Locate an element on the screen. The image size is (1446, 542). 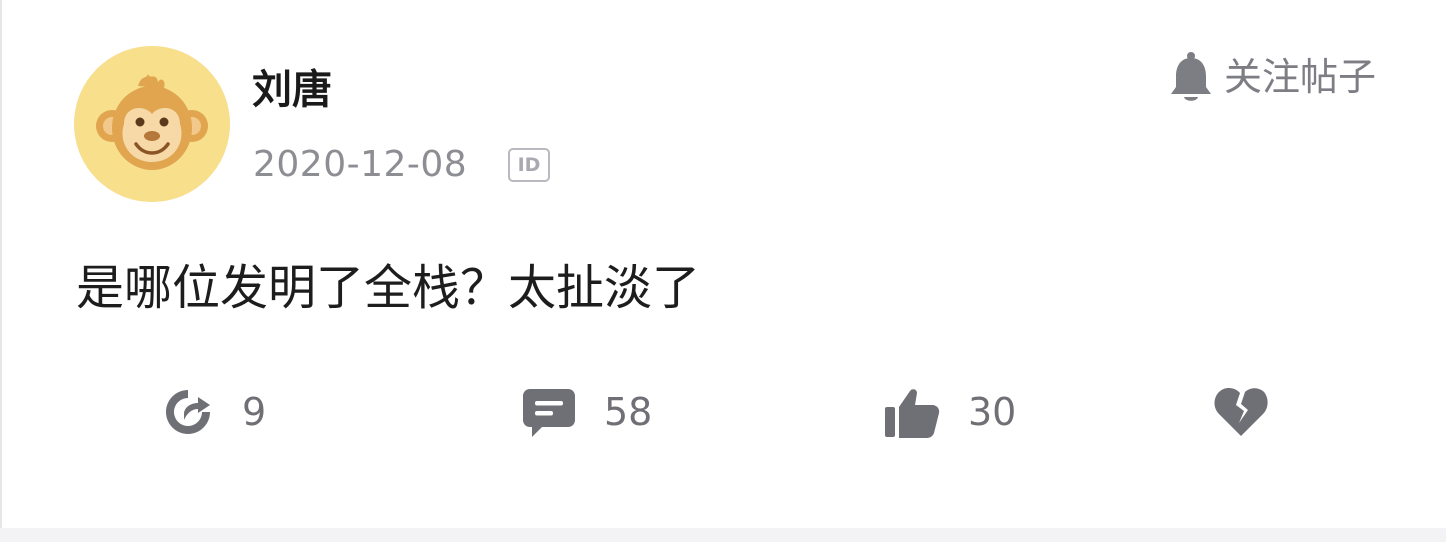
follow-post-button: 关注帖子 is located at coordinates (1272, 77).